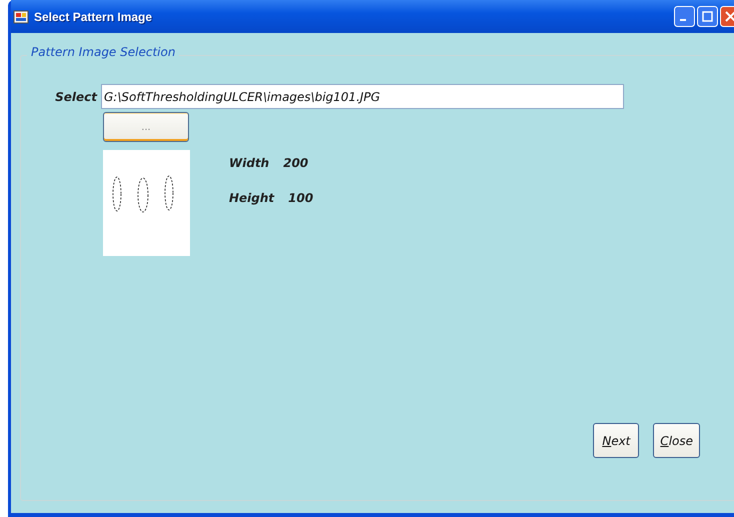 Image resolution: width=734 pixels, height=517 pixels. Describe the element at coordinates (707, 16) in the screenshot. I see `maximize-button` at that location.